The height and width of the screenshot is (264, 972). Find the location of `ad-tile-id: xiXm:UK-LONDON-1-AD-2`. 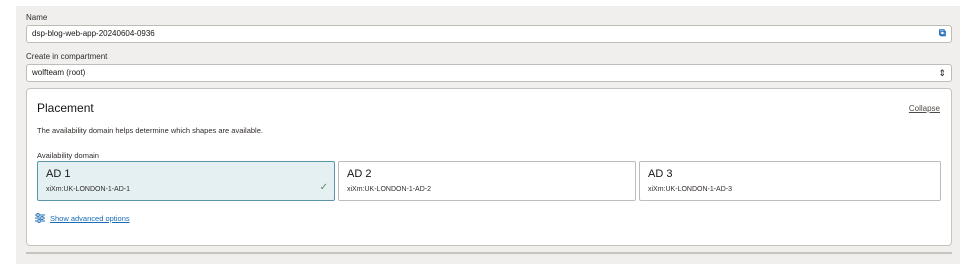

ad-tile-id: xiXm:UK-LONDON-1-AD-2 is located at coordinates (389, 189).